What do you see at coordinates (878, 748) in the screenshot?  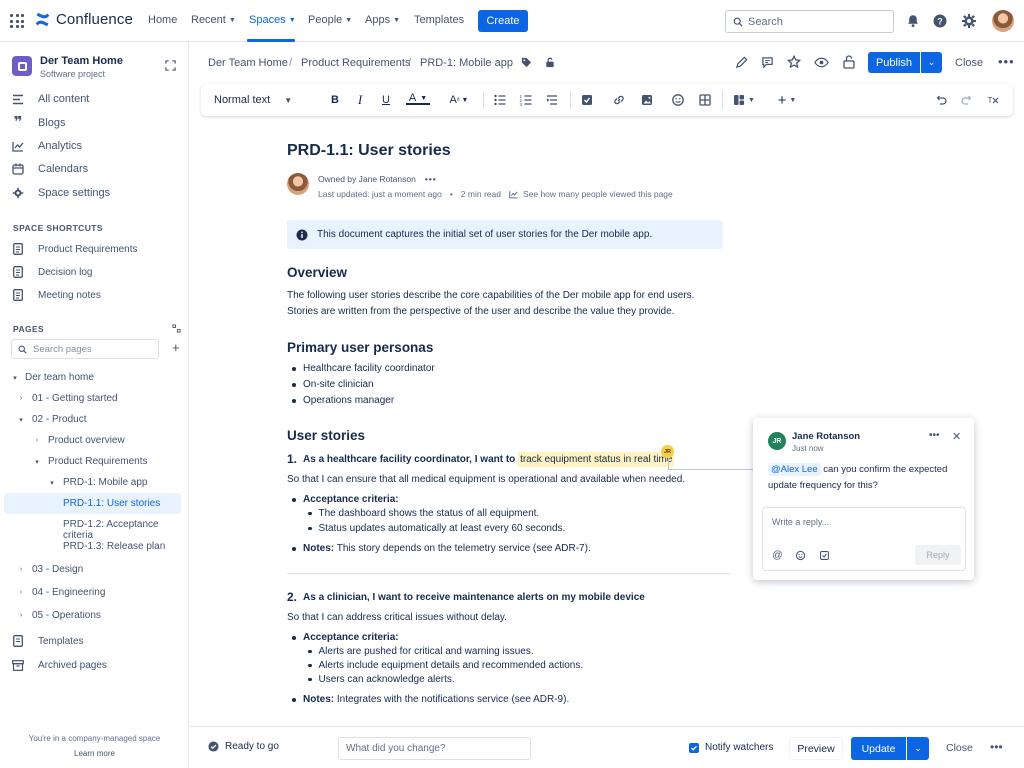 I see `update-button: Update` at bounding box center [878, 748].